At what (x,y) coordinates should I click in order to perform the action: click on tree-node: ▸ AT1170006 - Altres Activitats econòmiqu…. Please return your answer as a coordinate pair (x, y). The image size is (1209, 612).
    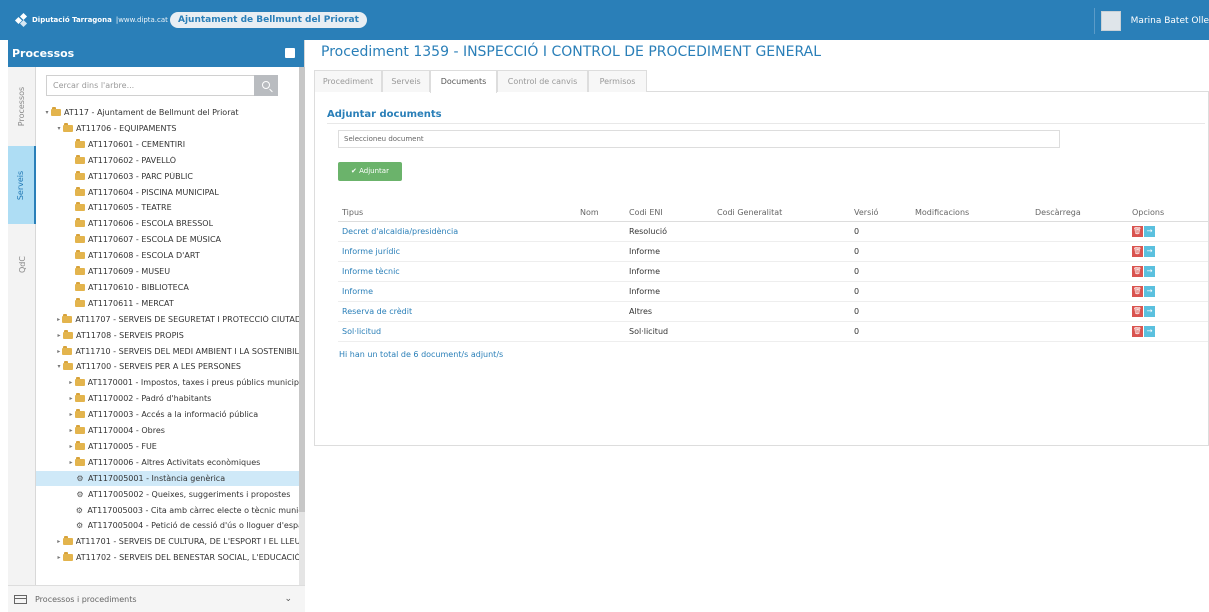
    Looking at the image, I should click on (167, 462).